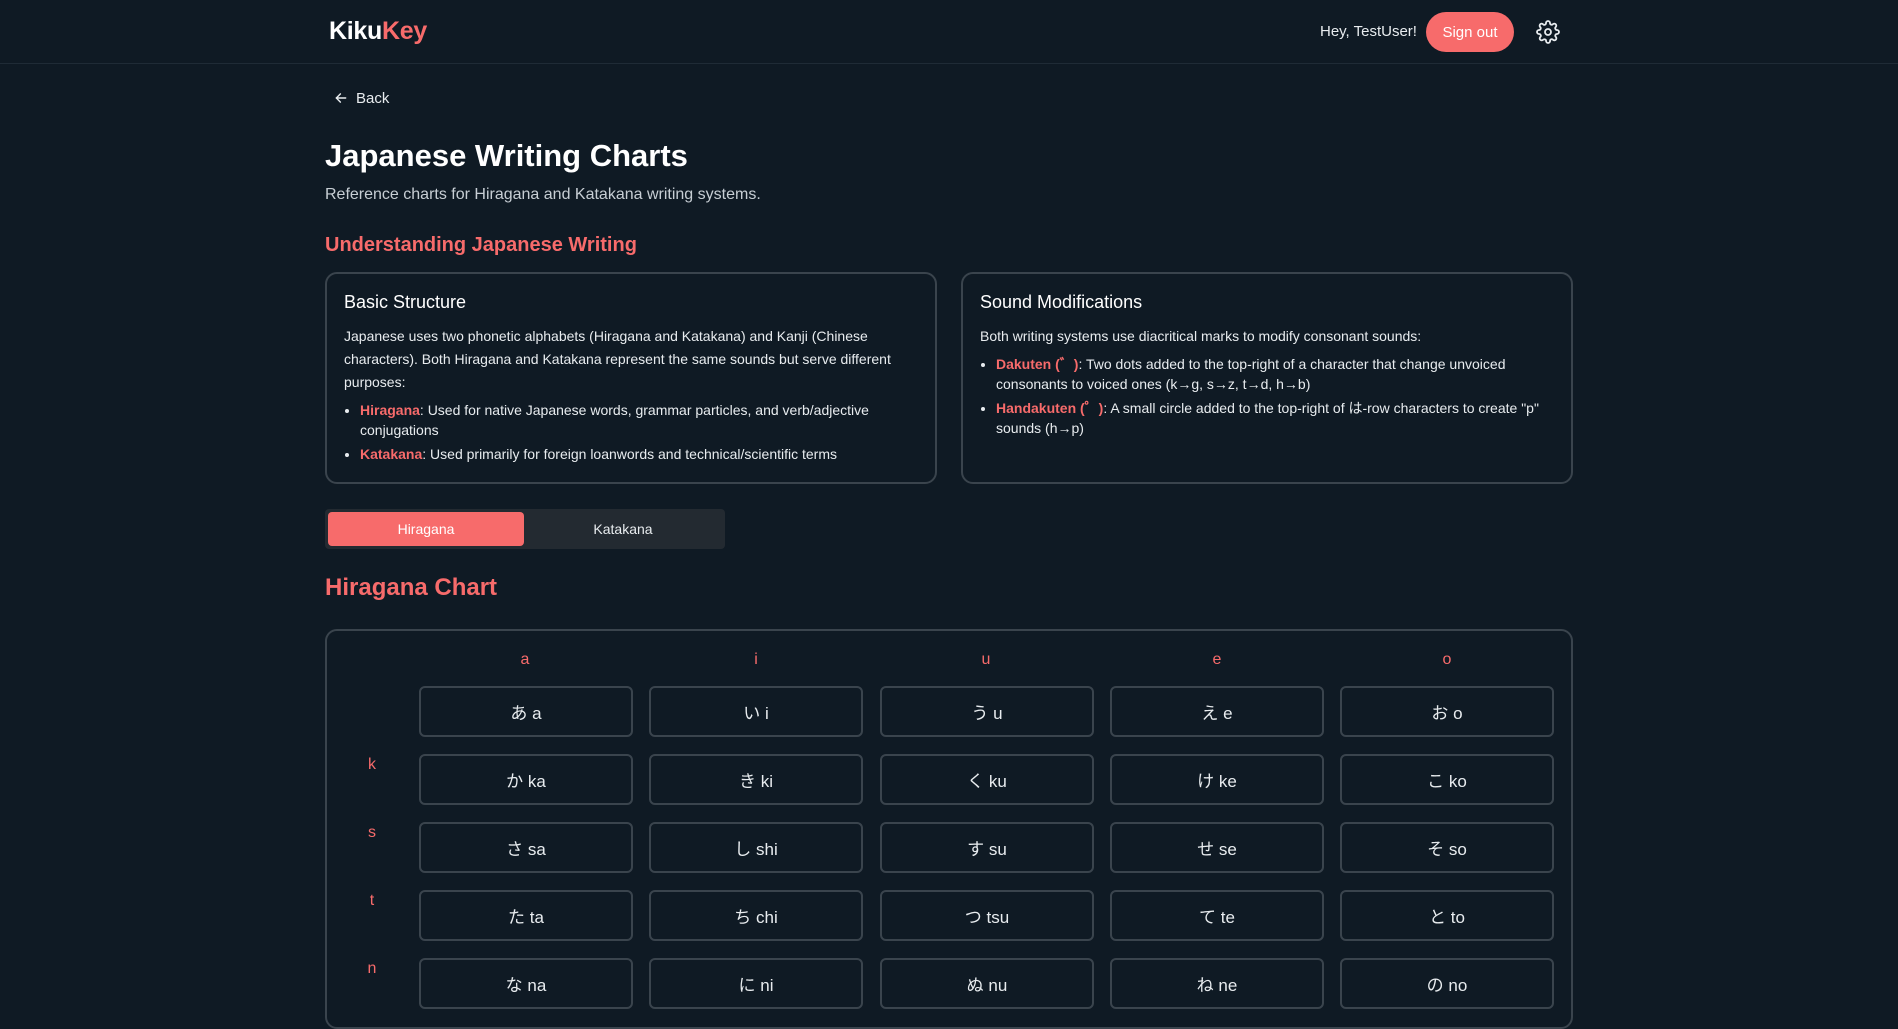 This screenshot has width=1898, height=1029. Describe the element at coordinates (1447, 983) in the screenshot. I see `kana-cell: の no` at that location.